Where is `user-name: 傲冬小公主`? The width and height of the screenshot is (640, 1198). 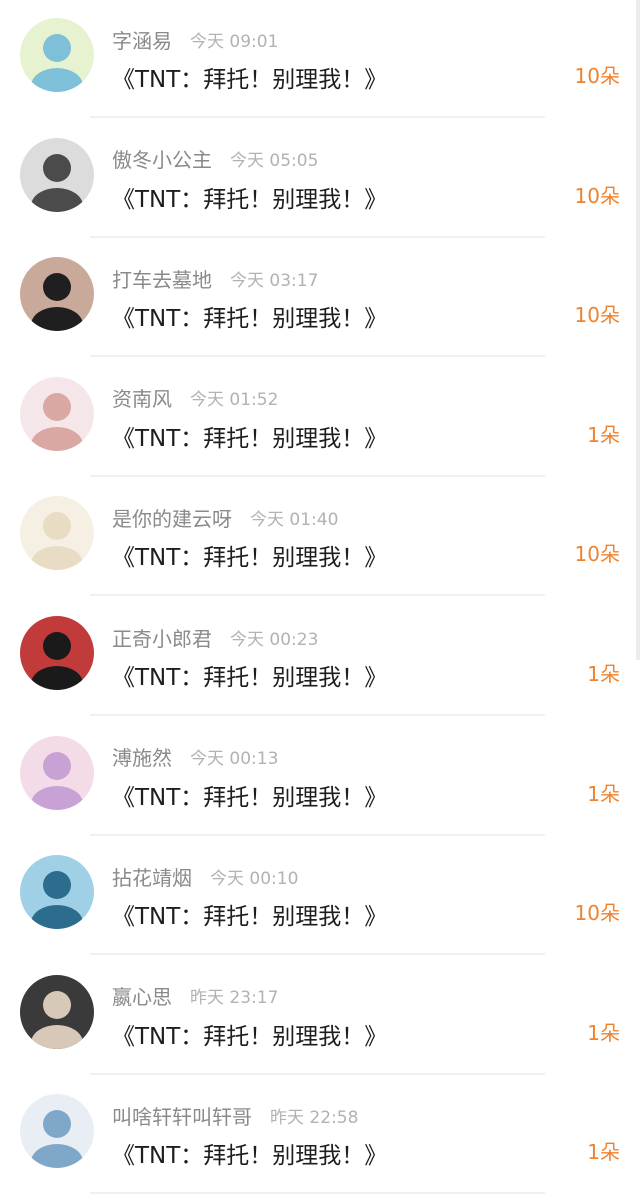
user-name: 傲冬小公主 is located at coordinates (162, 158).